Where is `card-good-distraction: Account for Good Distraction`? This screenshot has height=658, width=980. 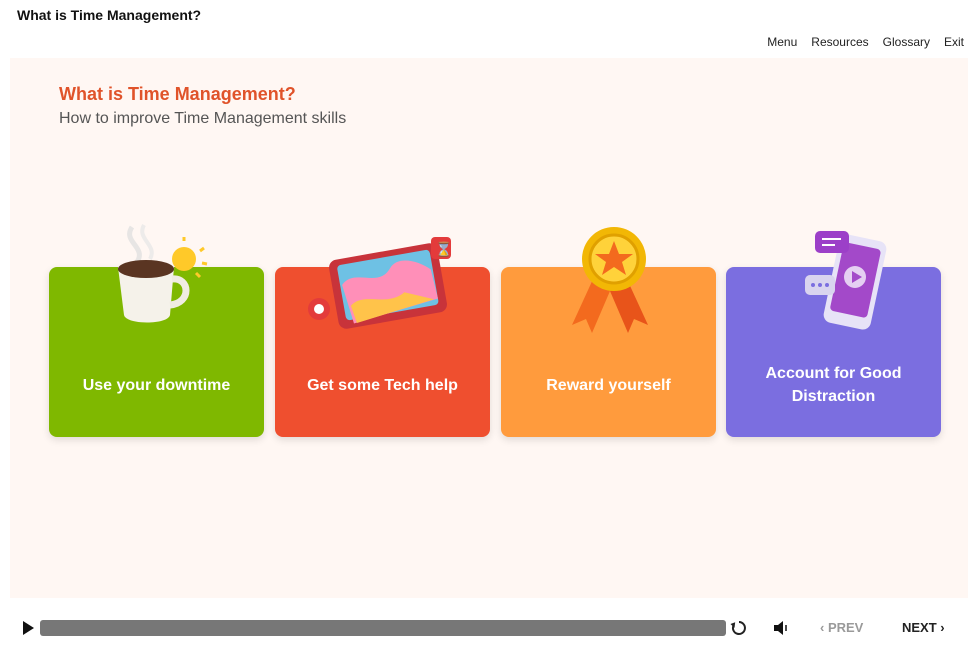 card-good-distraction: Account for Good Distraction is located at coordinates (833, 334).